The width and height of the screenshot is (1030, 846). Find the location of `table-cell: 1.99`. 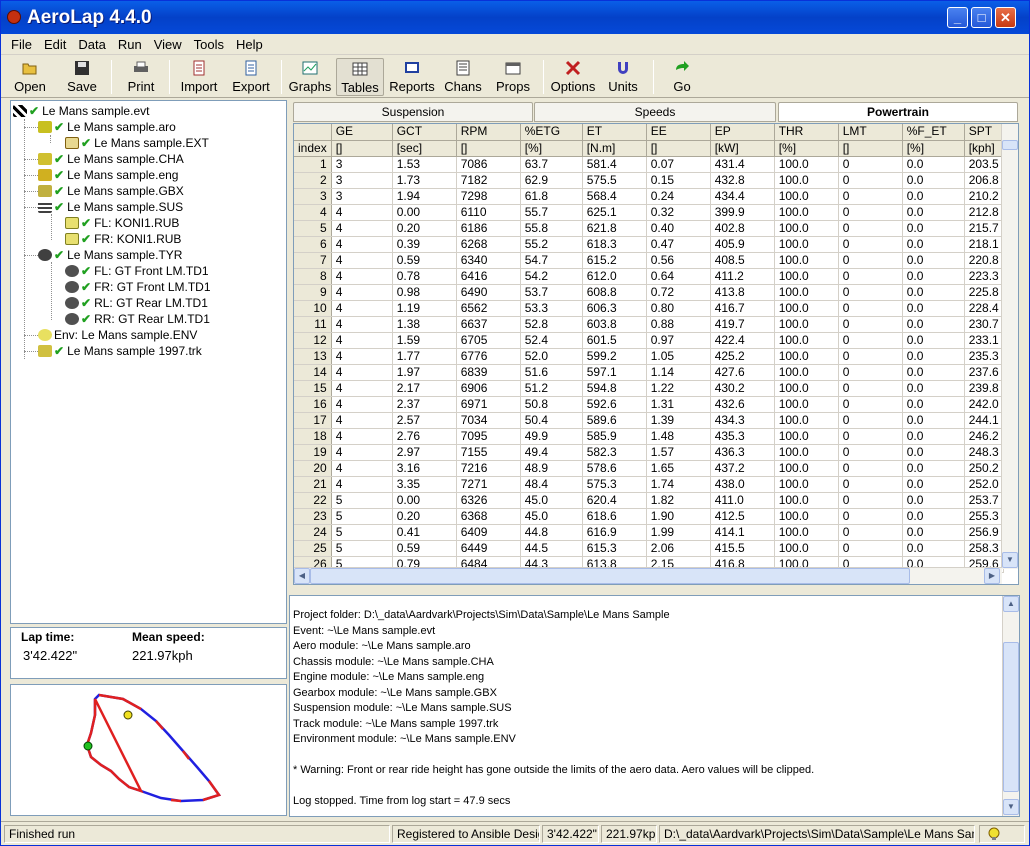

table-cell: 1.99 is located at coordinates (678, 532).